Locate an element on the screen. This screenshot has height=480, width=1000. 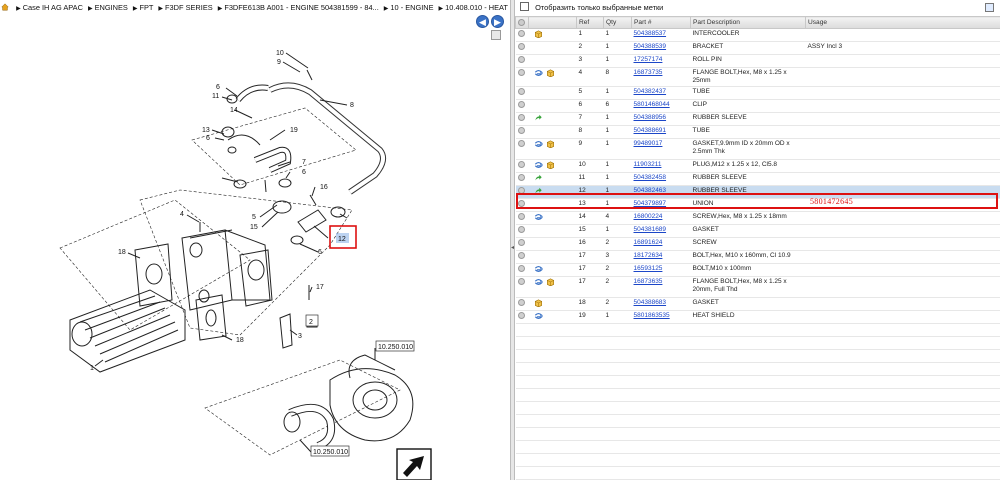
callout-9: 9 is located at coordinates (279, 62).